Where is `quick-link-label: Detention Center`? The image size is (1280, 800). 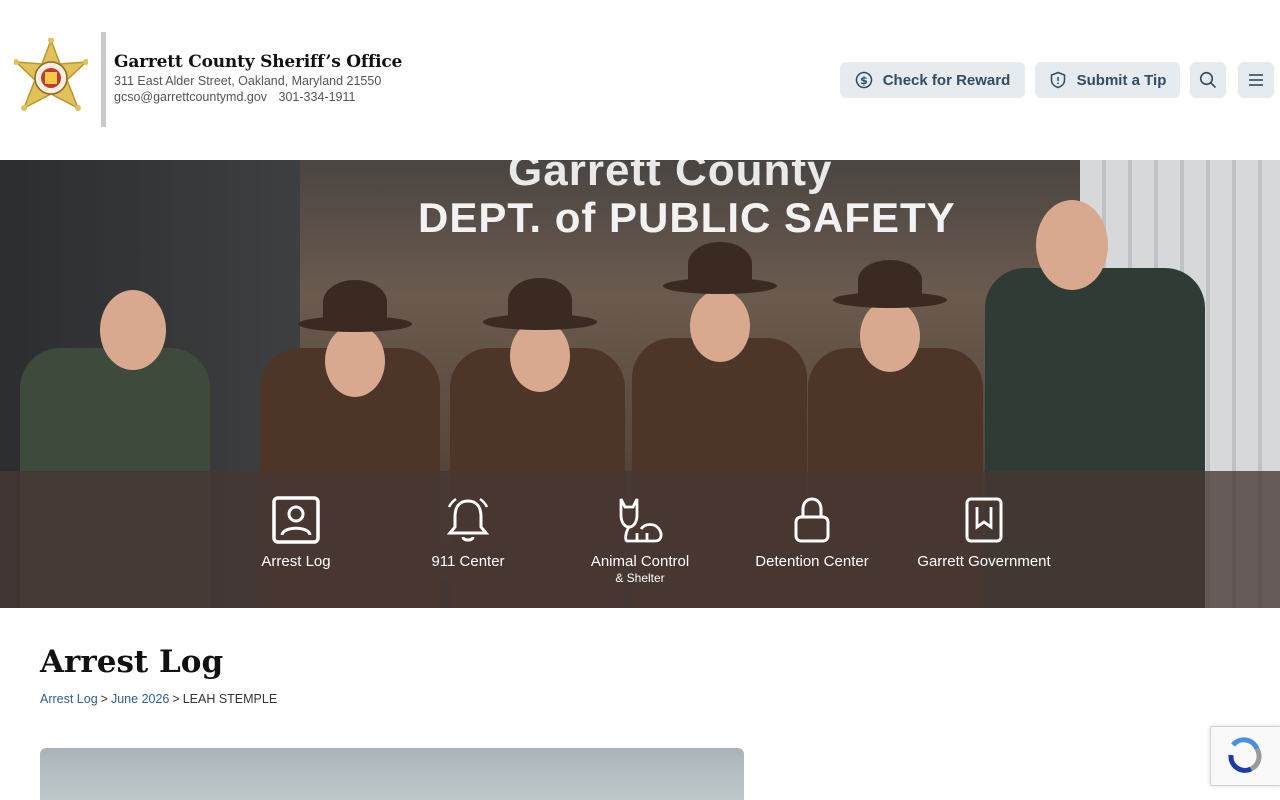
quick-link-label: Detention Center is located at coordinates (812, 561).